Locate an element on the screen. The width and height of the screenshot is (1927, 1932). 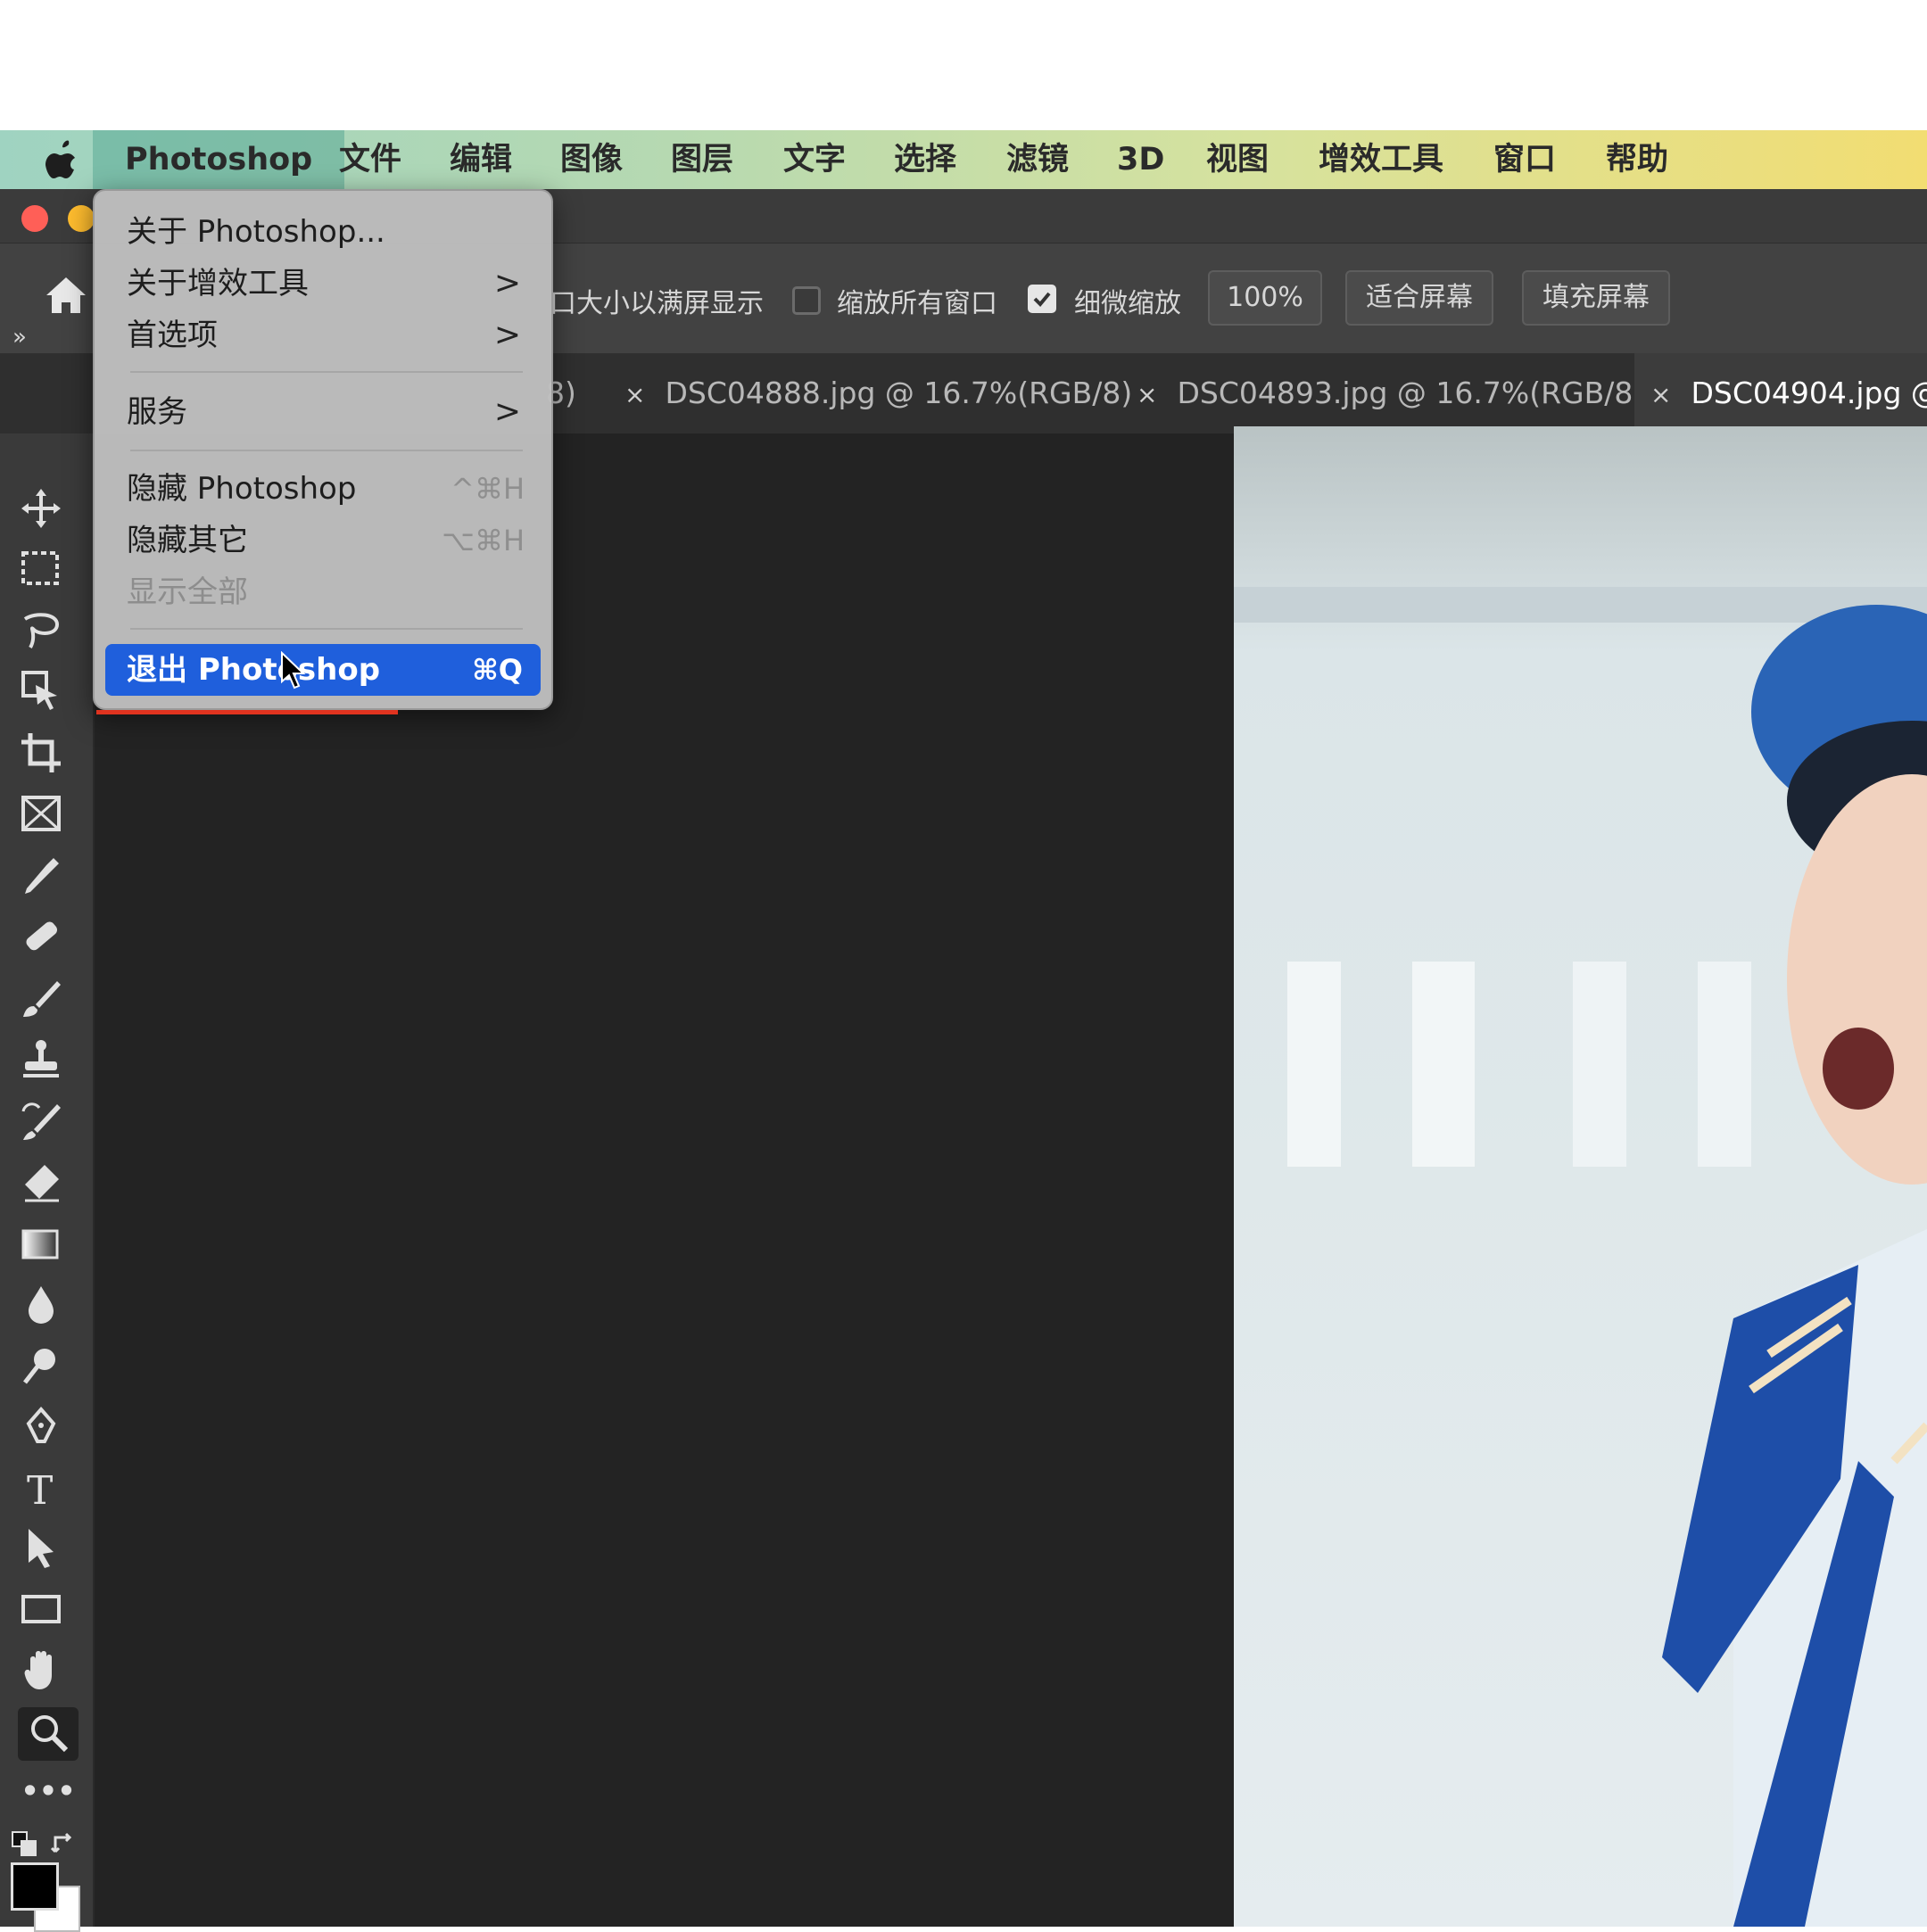
menu-select: 选择 is located at coordinates (925, 159).